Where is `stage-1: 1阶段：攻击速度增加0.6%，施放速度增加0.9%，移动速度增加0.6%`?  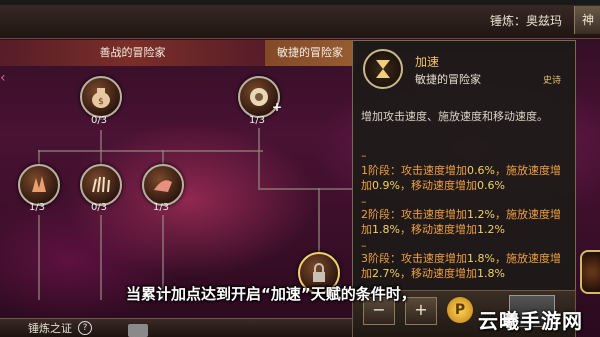
stage-1: 1阶段：攻击速度增加0.6%，施放速度增加0.9%，移动速度增加0.6% is located at coordinates (464, 178).